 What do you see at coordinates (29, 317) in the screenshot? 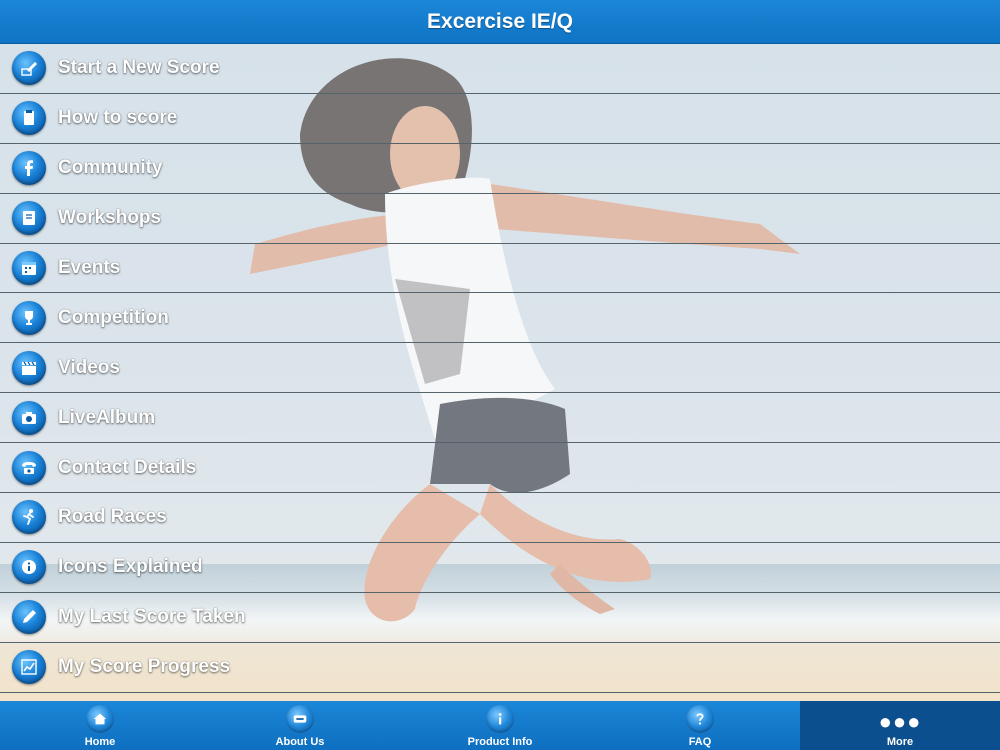
I see `trophy-icon` at bounding box center [29, 317].